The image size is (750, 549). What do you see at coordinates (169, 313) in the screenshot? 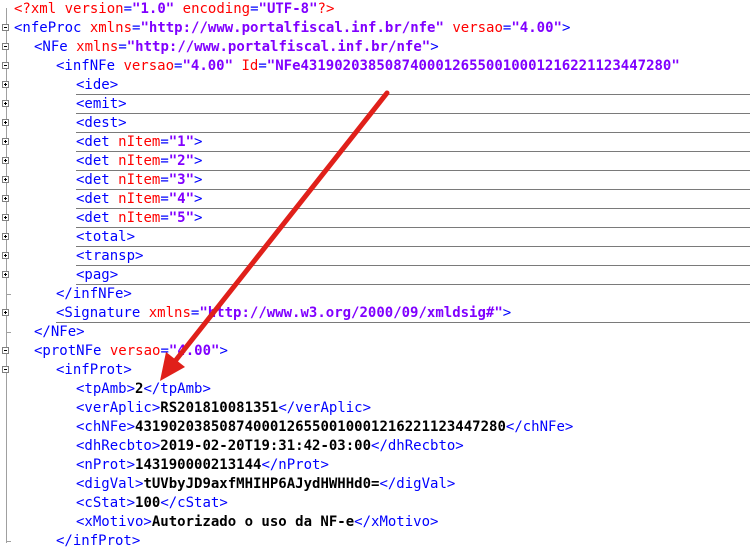
I see `attr-xmlns: xmlns` at bounding box center [169, 313].